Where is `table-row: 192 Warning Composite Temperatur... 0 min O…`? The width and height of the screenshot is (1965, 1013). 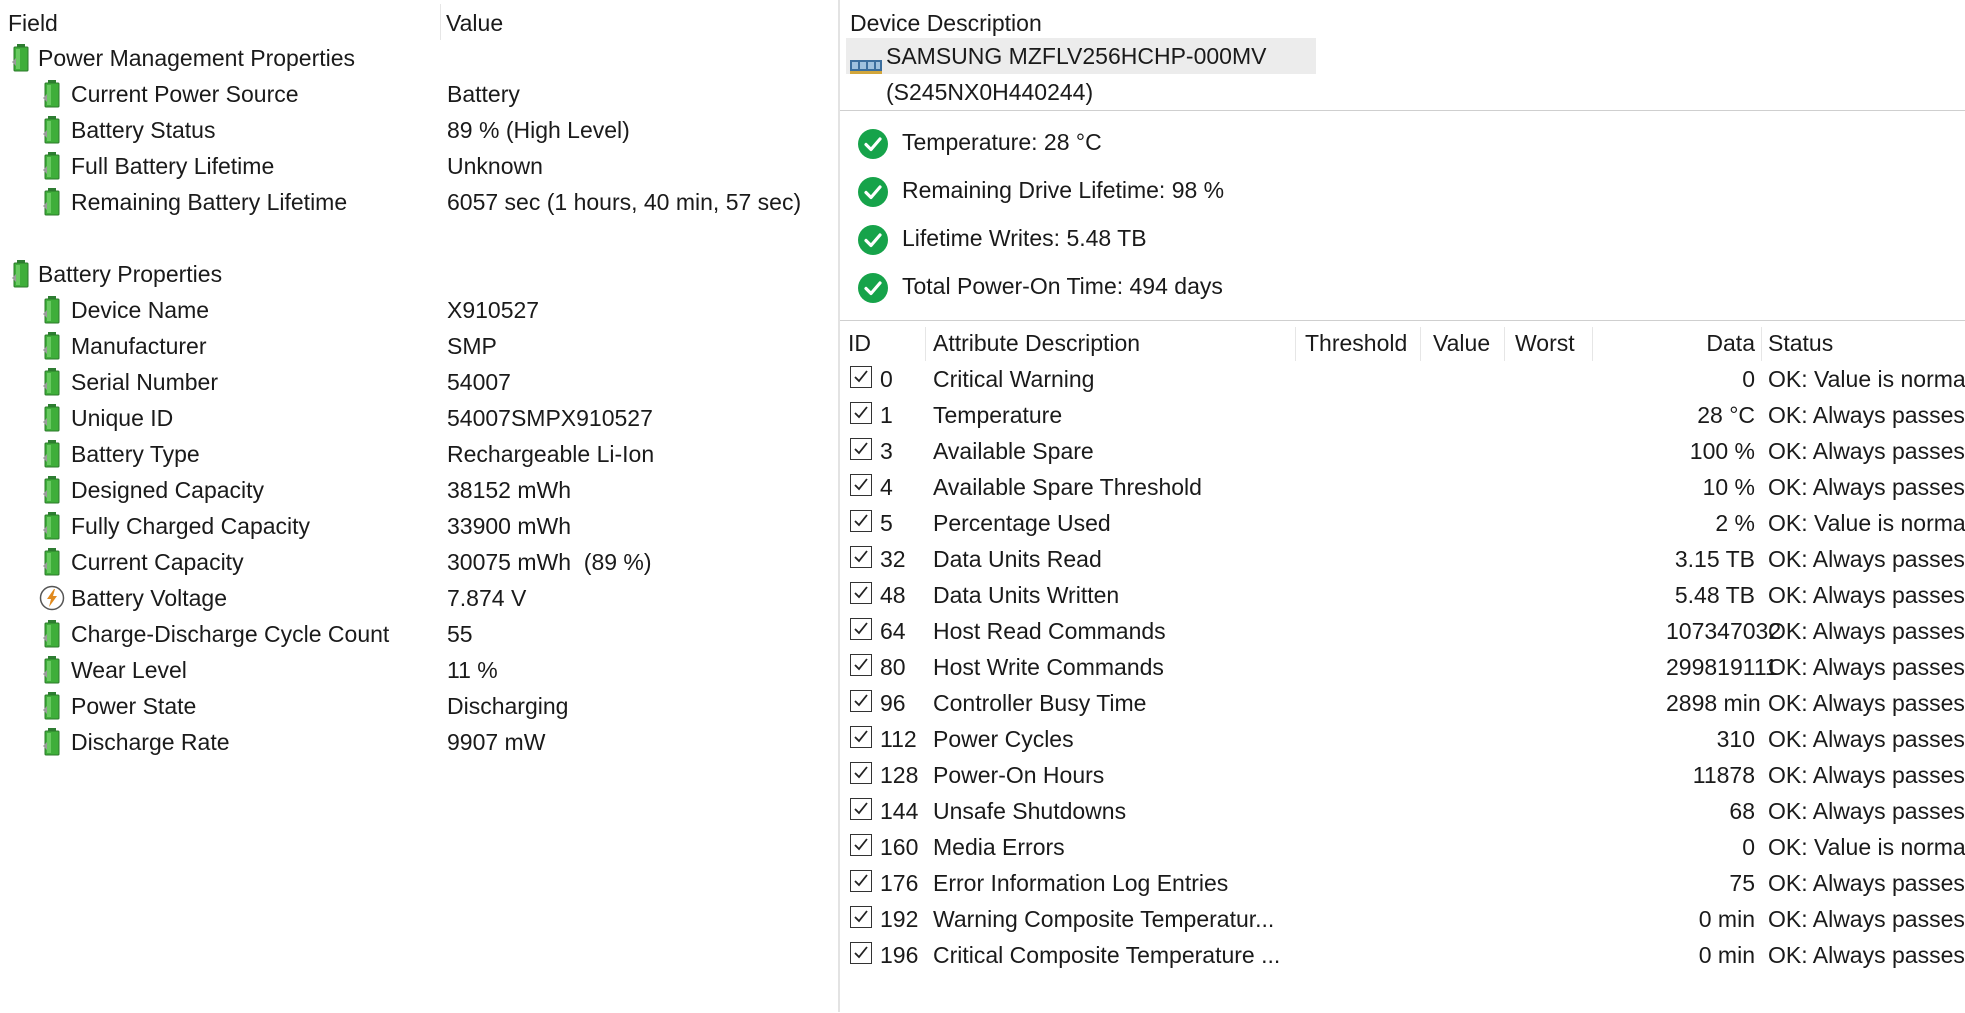
table-row: 192 Warning Composite Temperatur... 0 min O… is located at coordinates (1402, 919).